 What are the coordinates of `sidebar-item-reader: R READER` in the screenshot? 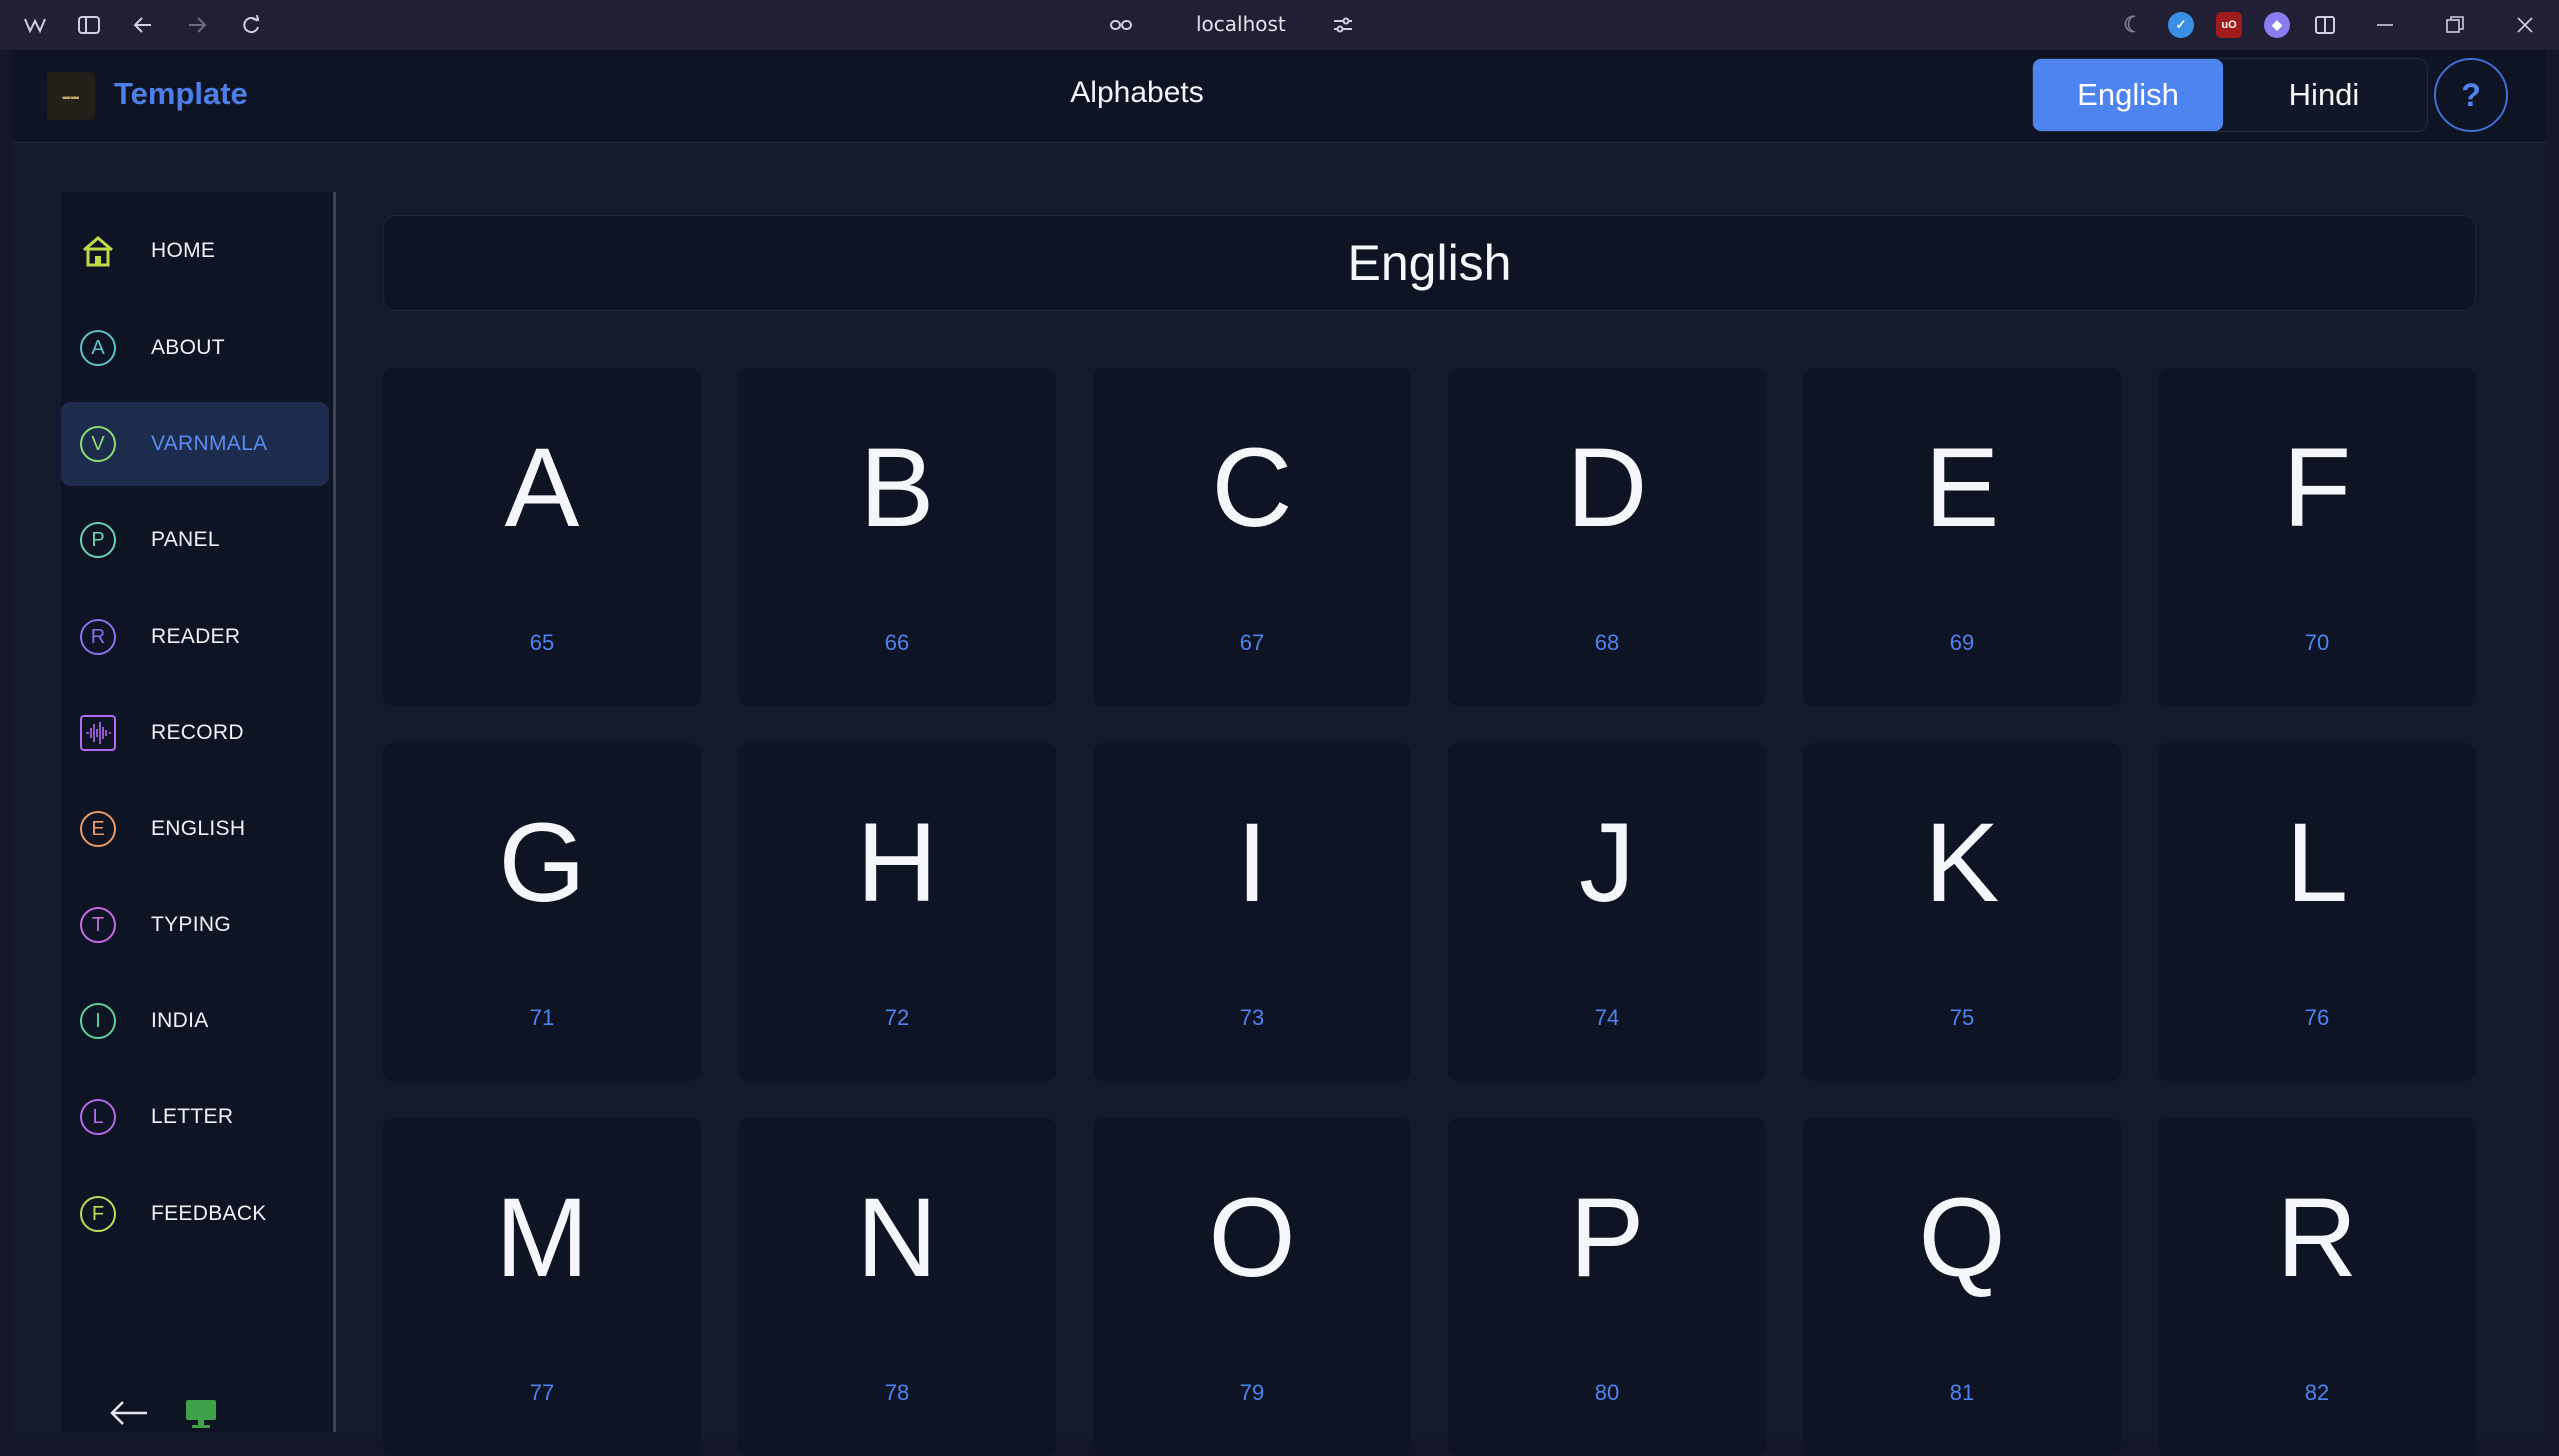 It's located at (195, 637).